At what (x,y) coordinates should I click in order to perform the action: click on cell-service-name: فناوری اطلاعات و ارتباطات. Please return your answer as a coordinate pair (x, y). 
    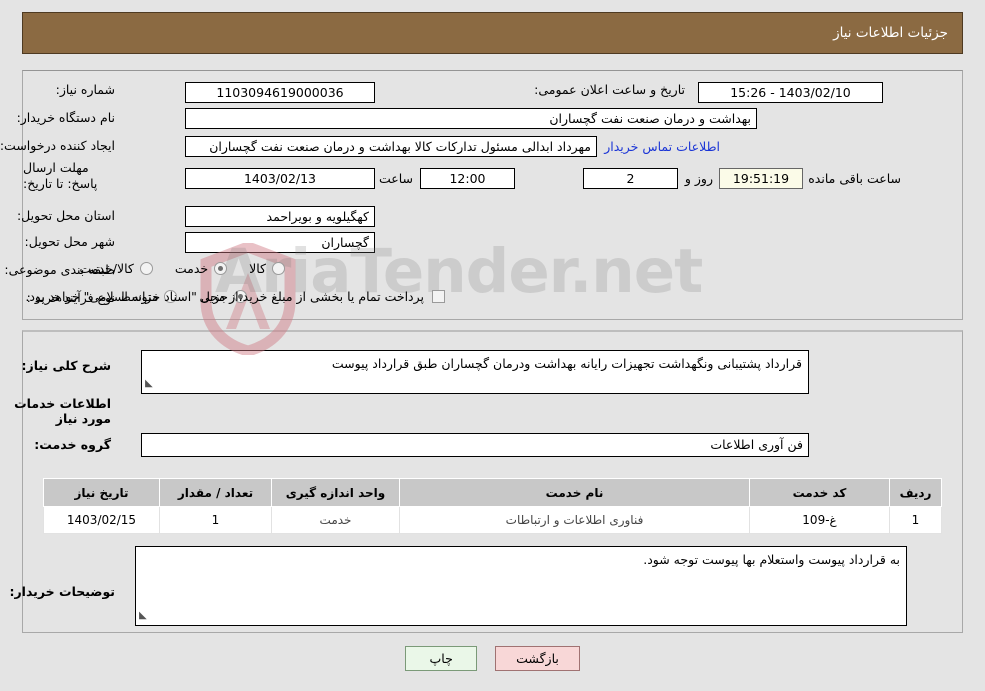
    Looking at the image, I should click on (574, 520).